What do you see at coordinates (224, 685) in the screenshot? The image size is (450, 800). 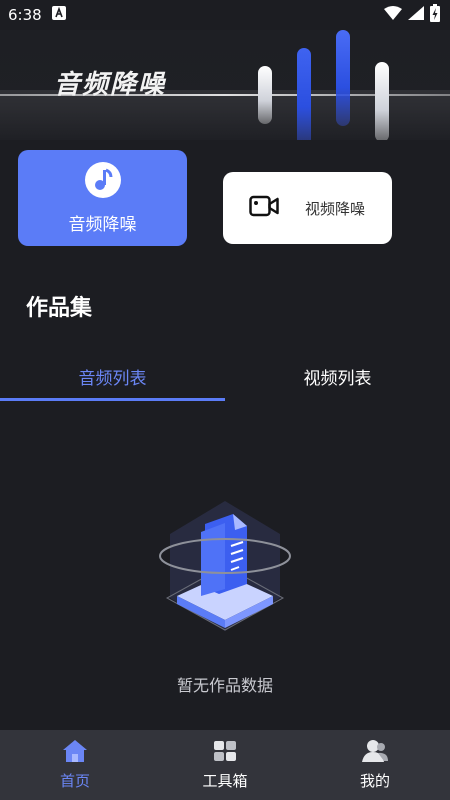 I see `empty-state-text: 暂无作品数据` at bounding box center [224, 685].